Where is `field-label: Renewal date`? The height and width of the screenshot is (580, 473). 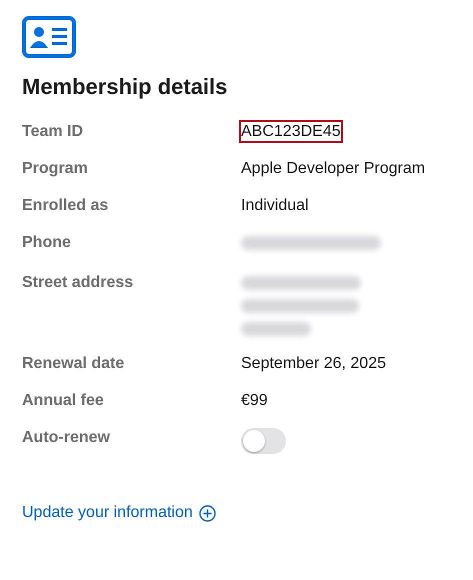 field-label: Renewal date is located at coordinates (74, 363).